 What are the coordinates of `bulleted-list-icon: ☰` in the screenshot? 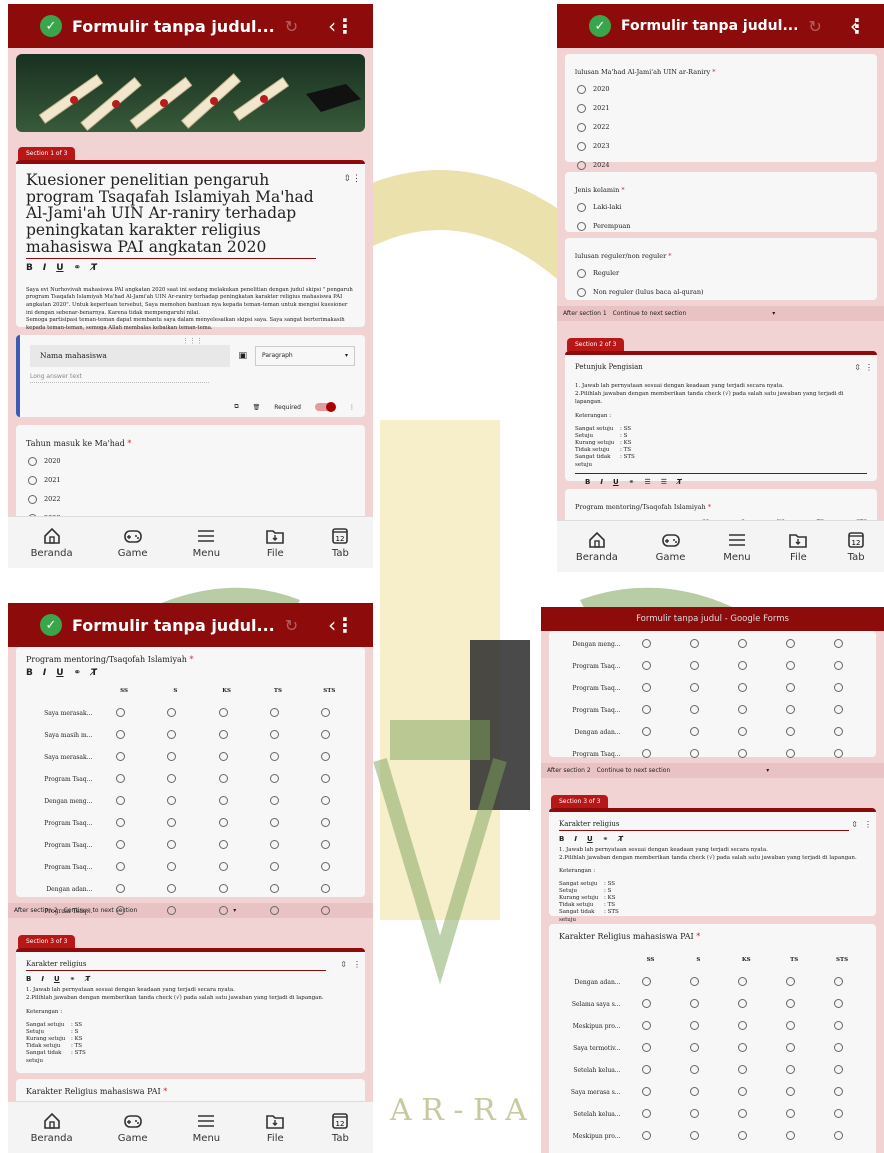 It's located at (664, 482).